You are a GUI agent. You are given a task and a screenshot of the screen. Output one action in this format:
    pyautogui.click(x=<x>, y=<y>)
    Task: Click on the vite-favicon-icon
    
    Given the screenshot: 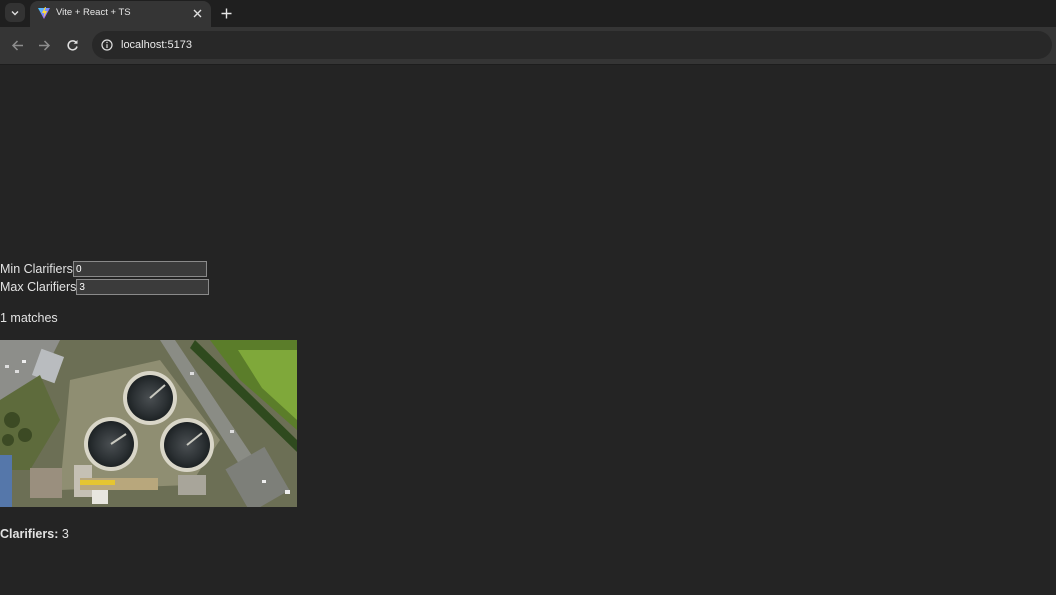 What is the action you would take?
    pyautogui.click(x=44, y=13)
    